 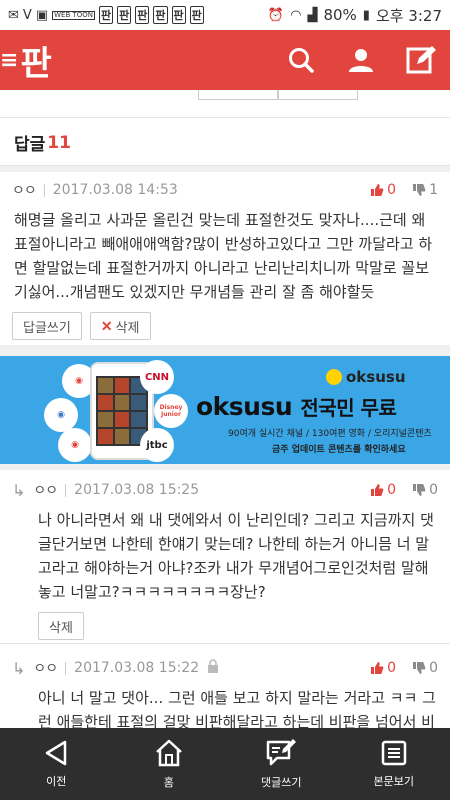 What do you see at coordinates (334, 377) in the screenshot?
I see `oksusu-logo-icon` at bounding box center [334, 377].